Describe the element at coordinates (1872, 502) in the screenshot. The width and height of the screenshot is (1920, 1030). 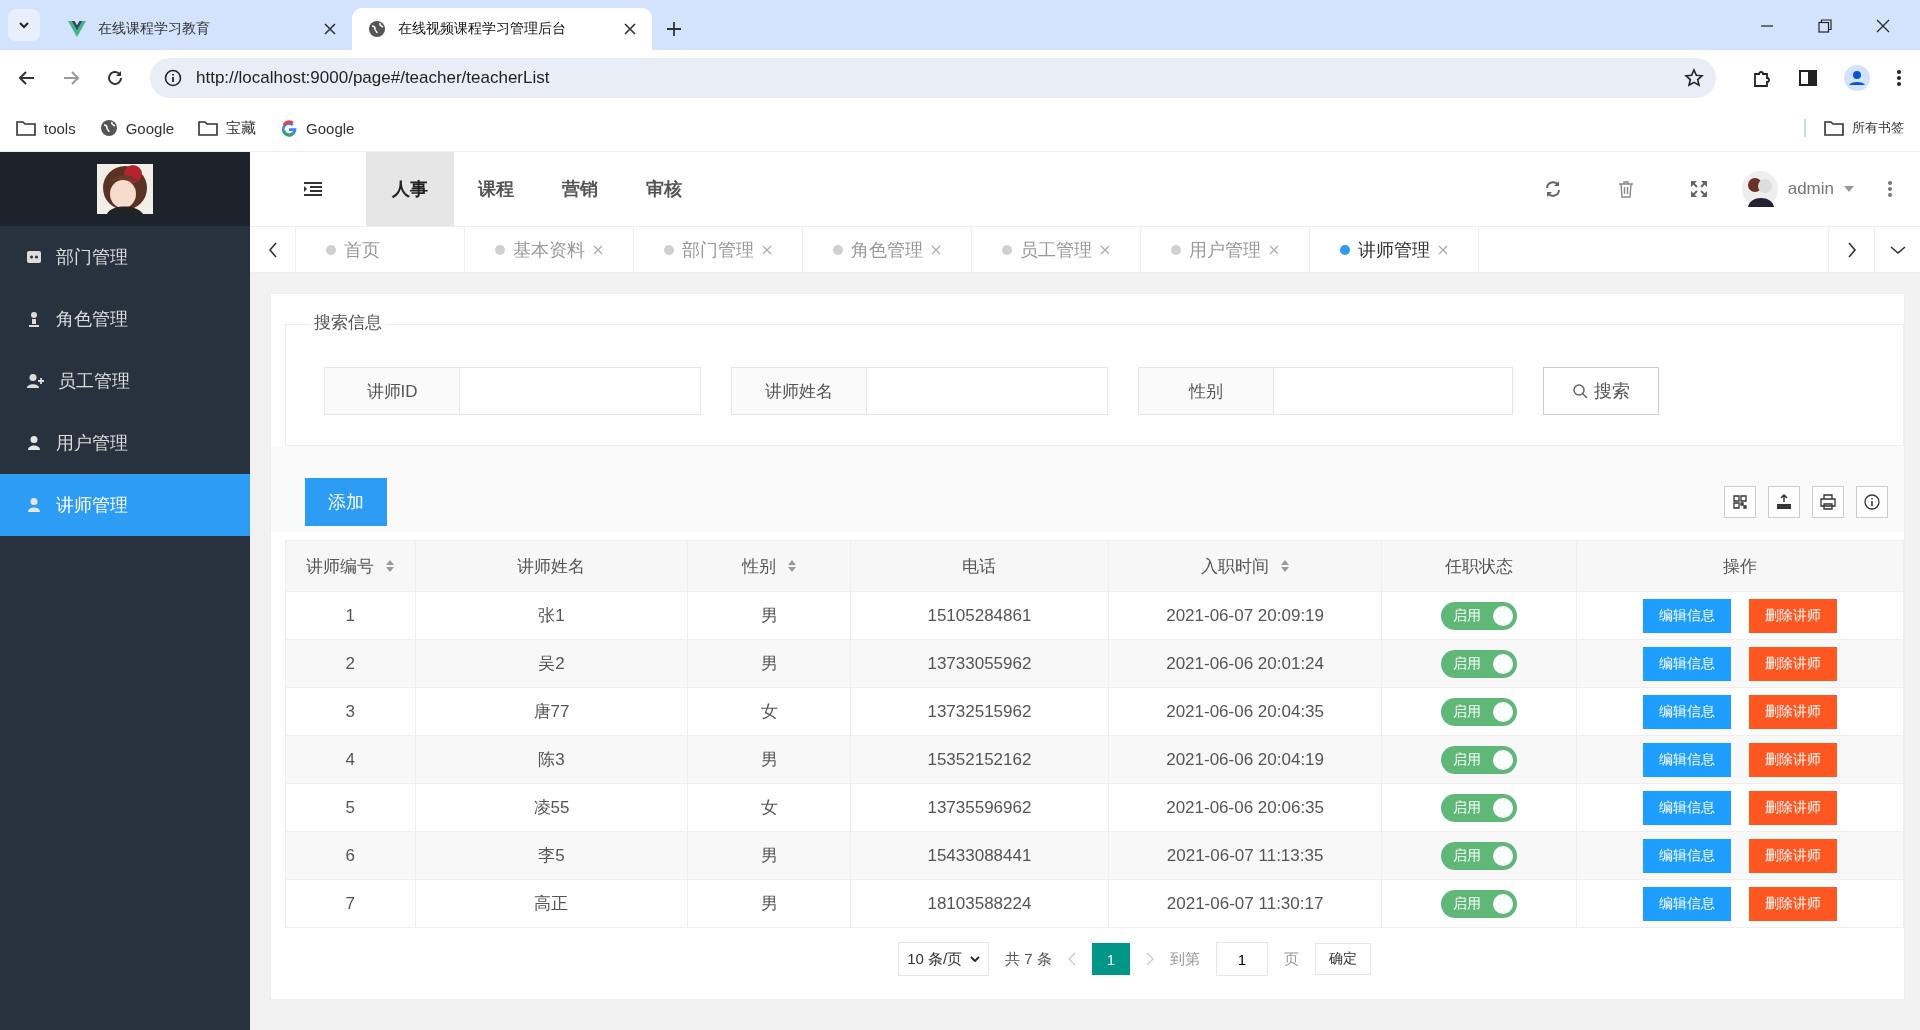
I see `info-button` at that location.